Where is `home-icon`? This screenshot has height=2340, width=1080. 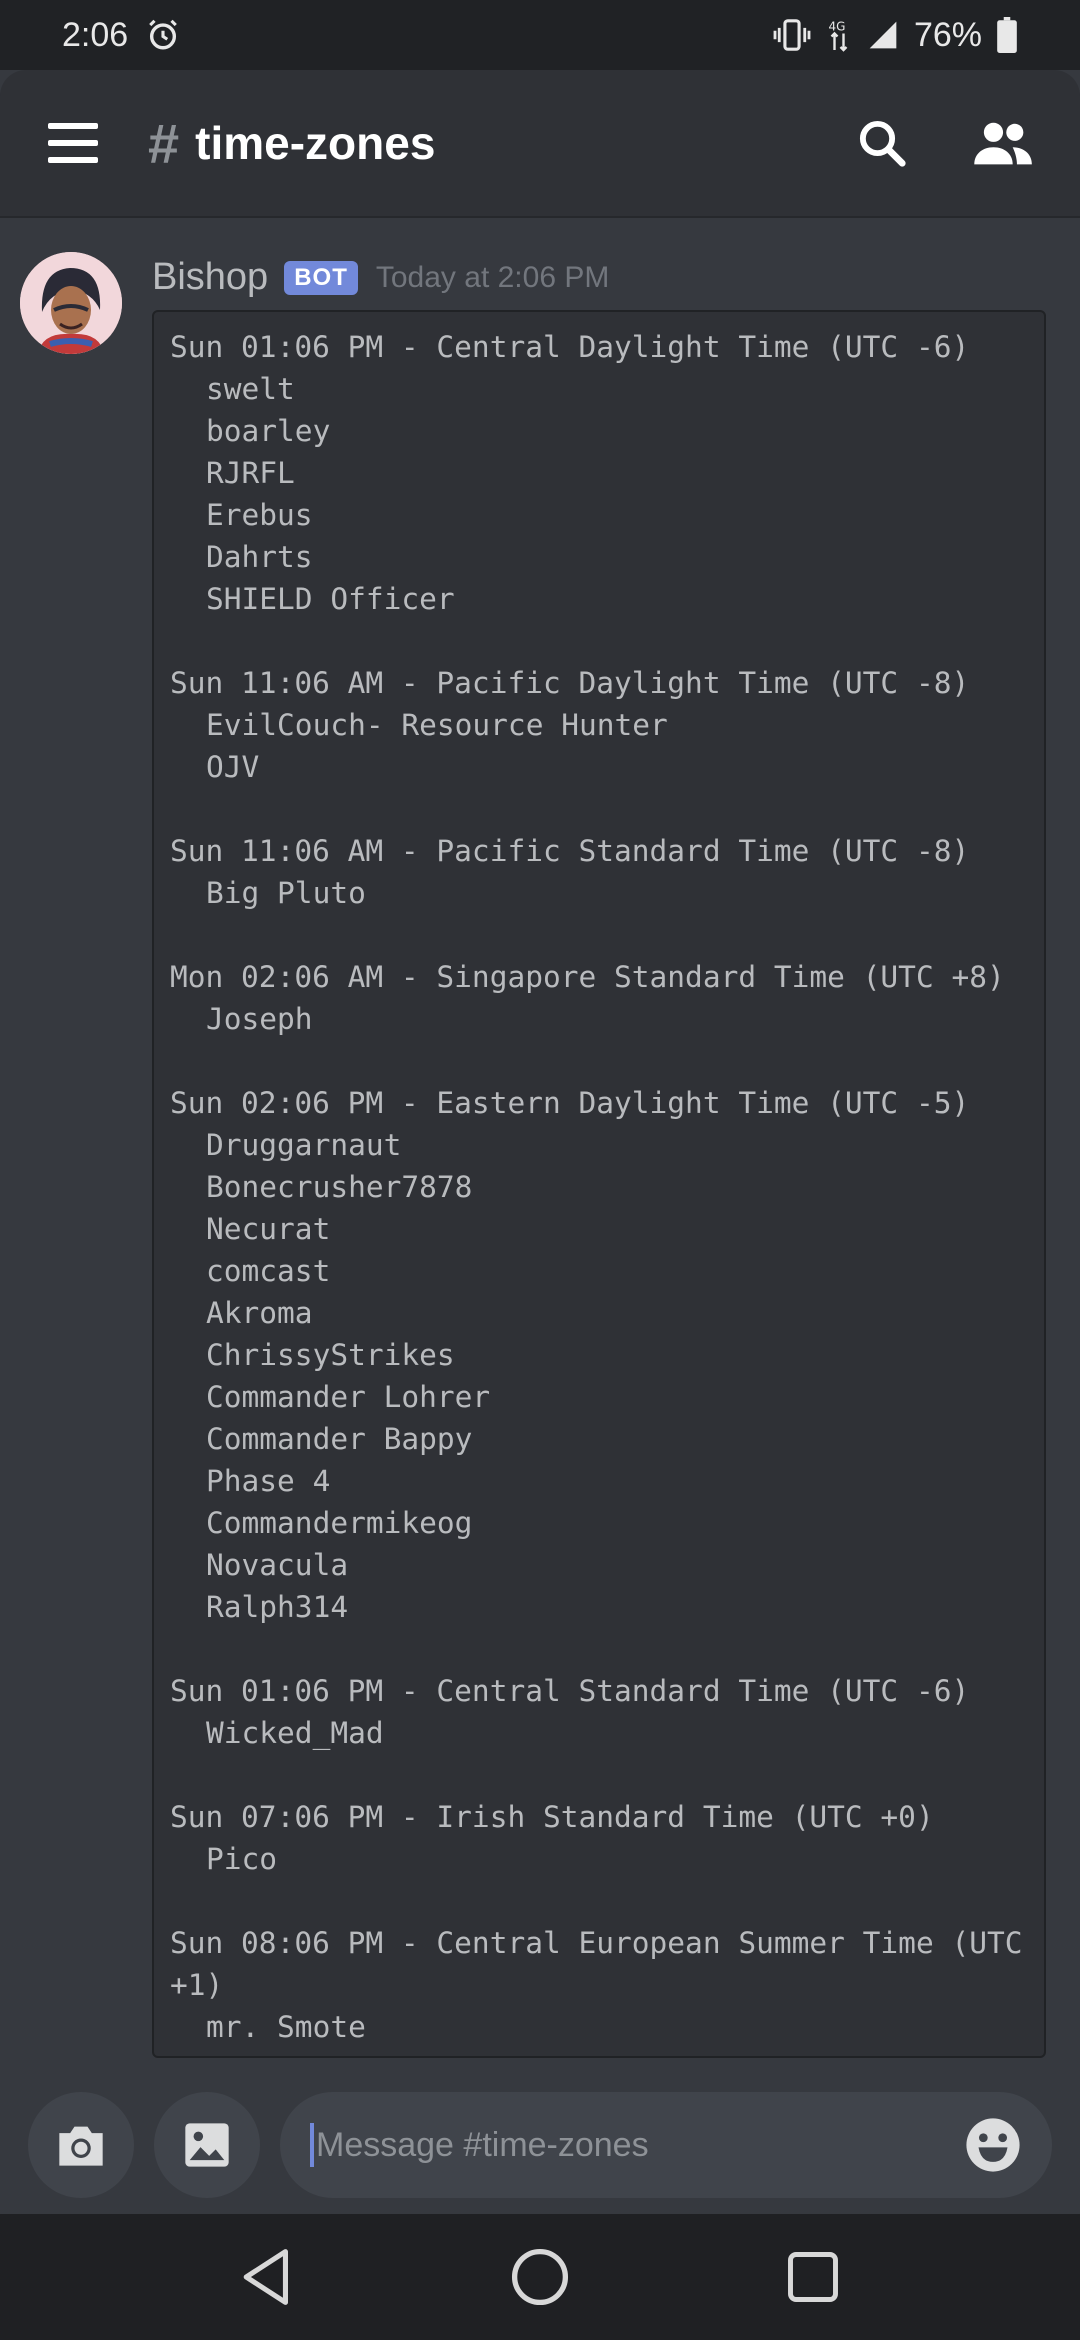
home-icon is located at coordinates (540, 2277).